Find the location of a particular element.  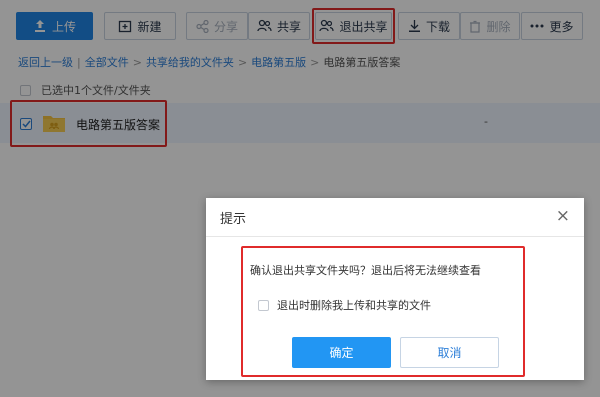

delete-files-option: 退出时删除我上传和共享的文件 is located at coordinates (344, 305).